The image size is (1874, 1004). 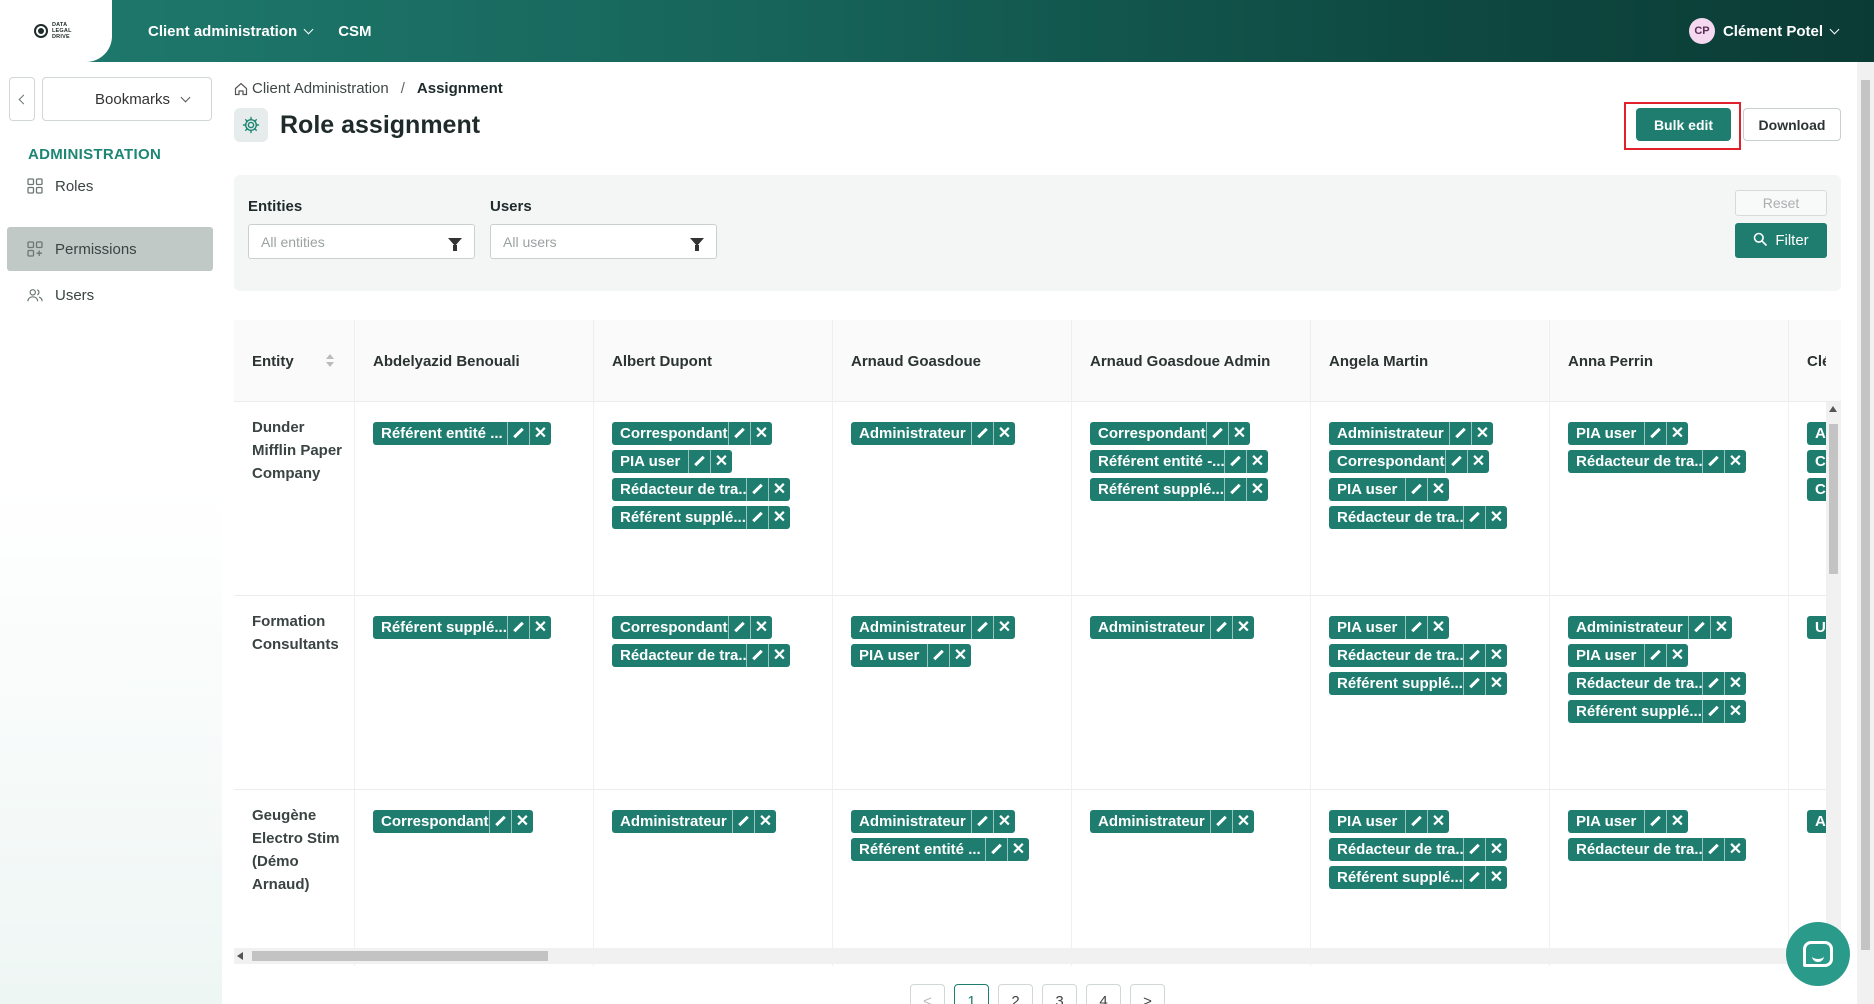 I want to click on pagination-page: 2, so click(x=1015, y=994).